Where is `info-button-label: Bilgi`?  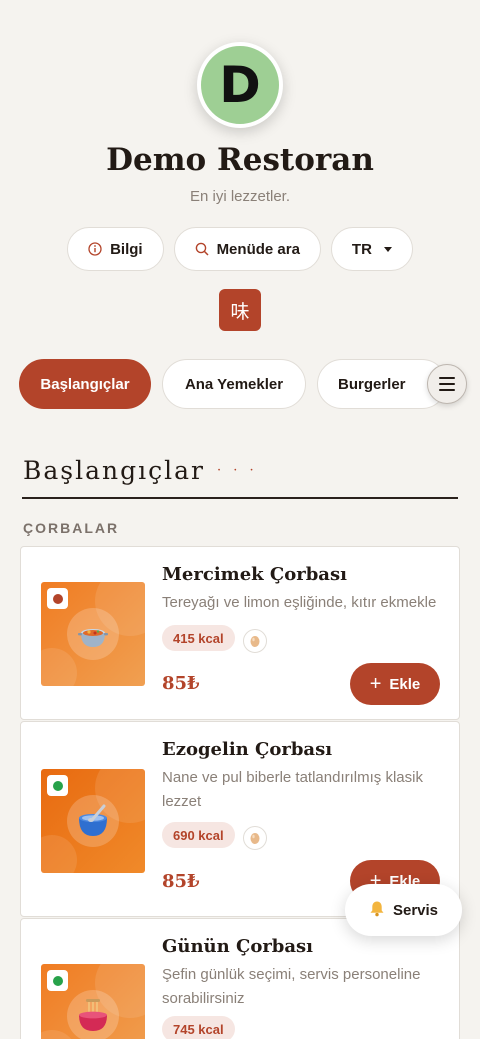
info-button-label: Bilgi is located at coordinates (126, 249).